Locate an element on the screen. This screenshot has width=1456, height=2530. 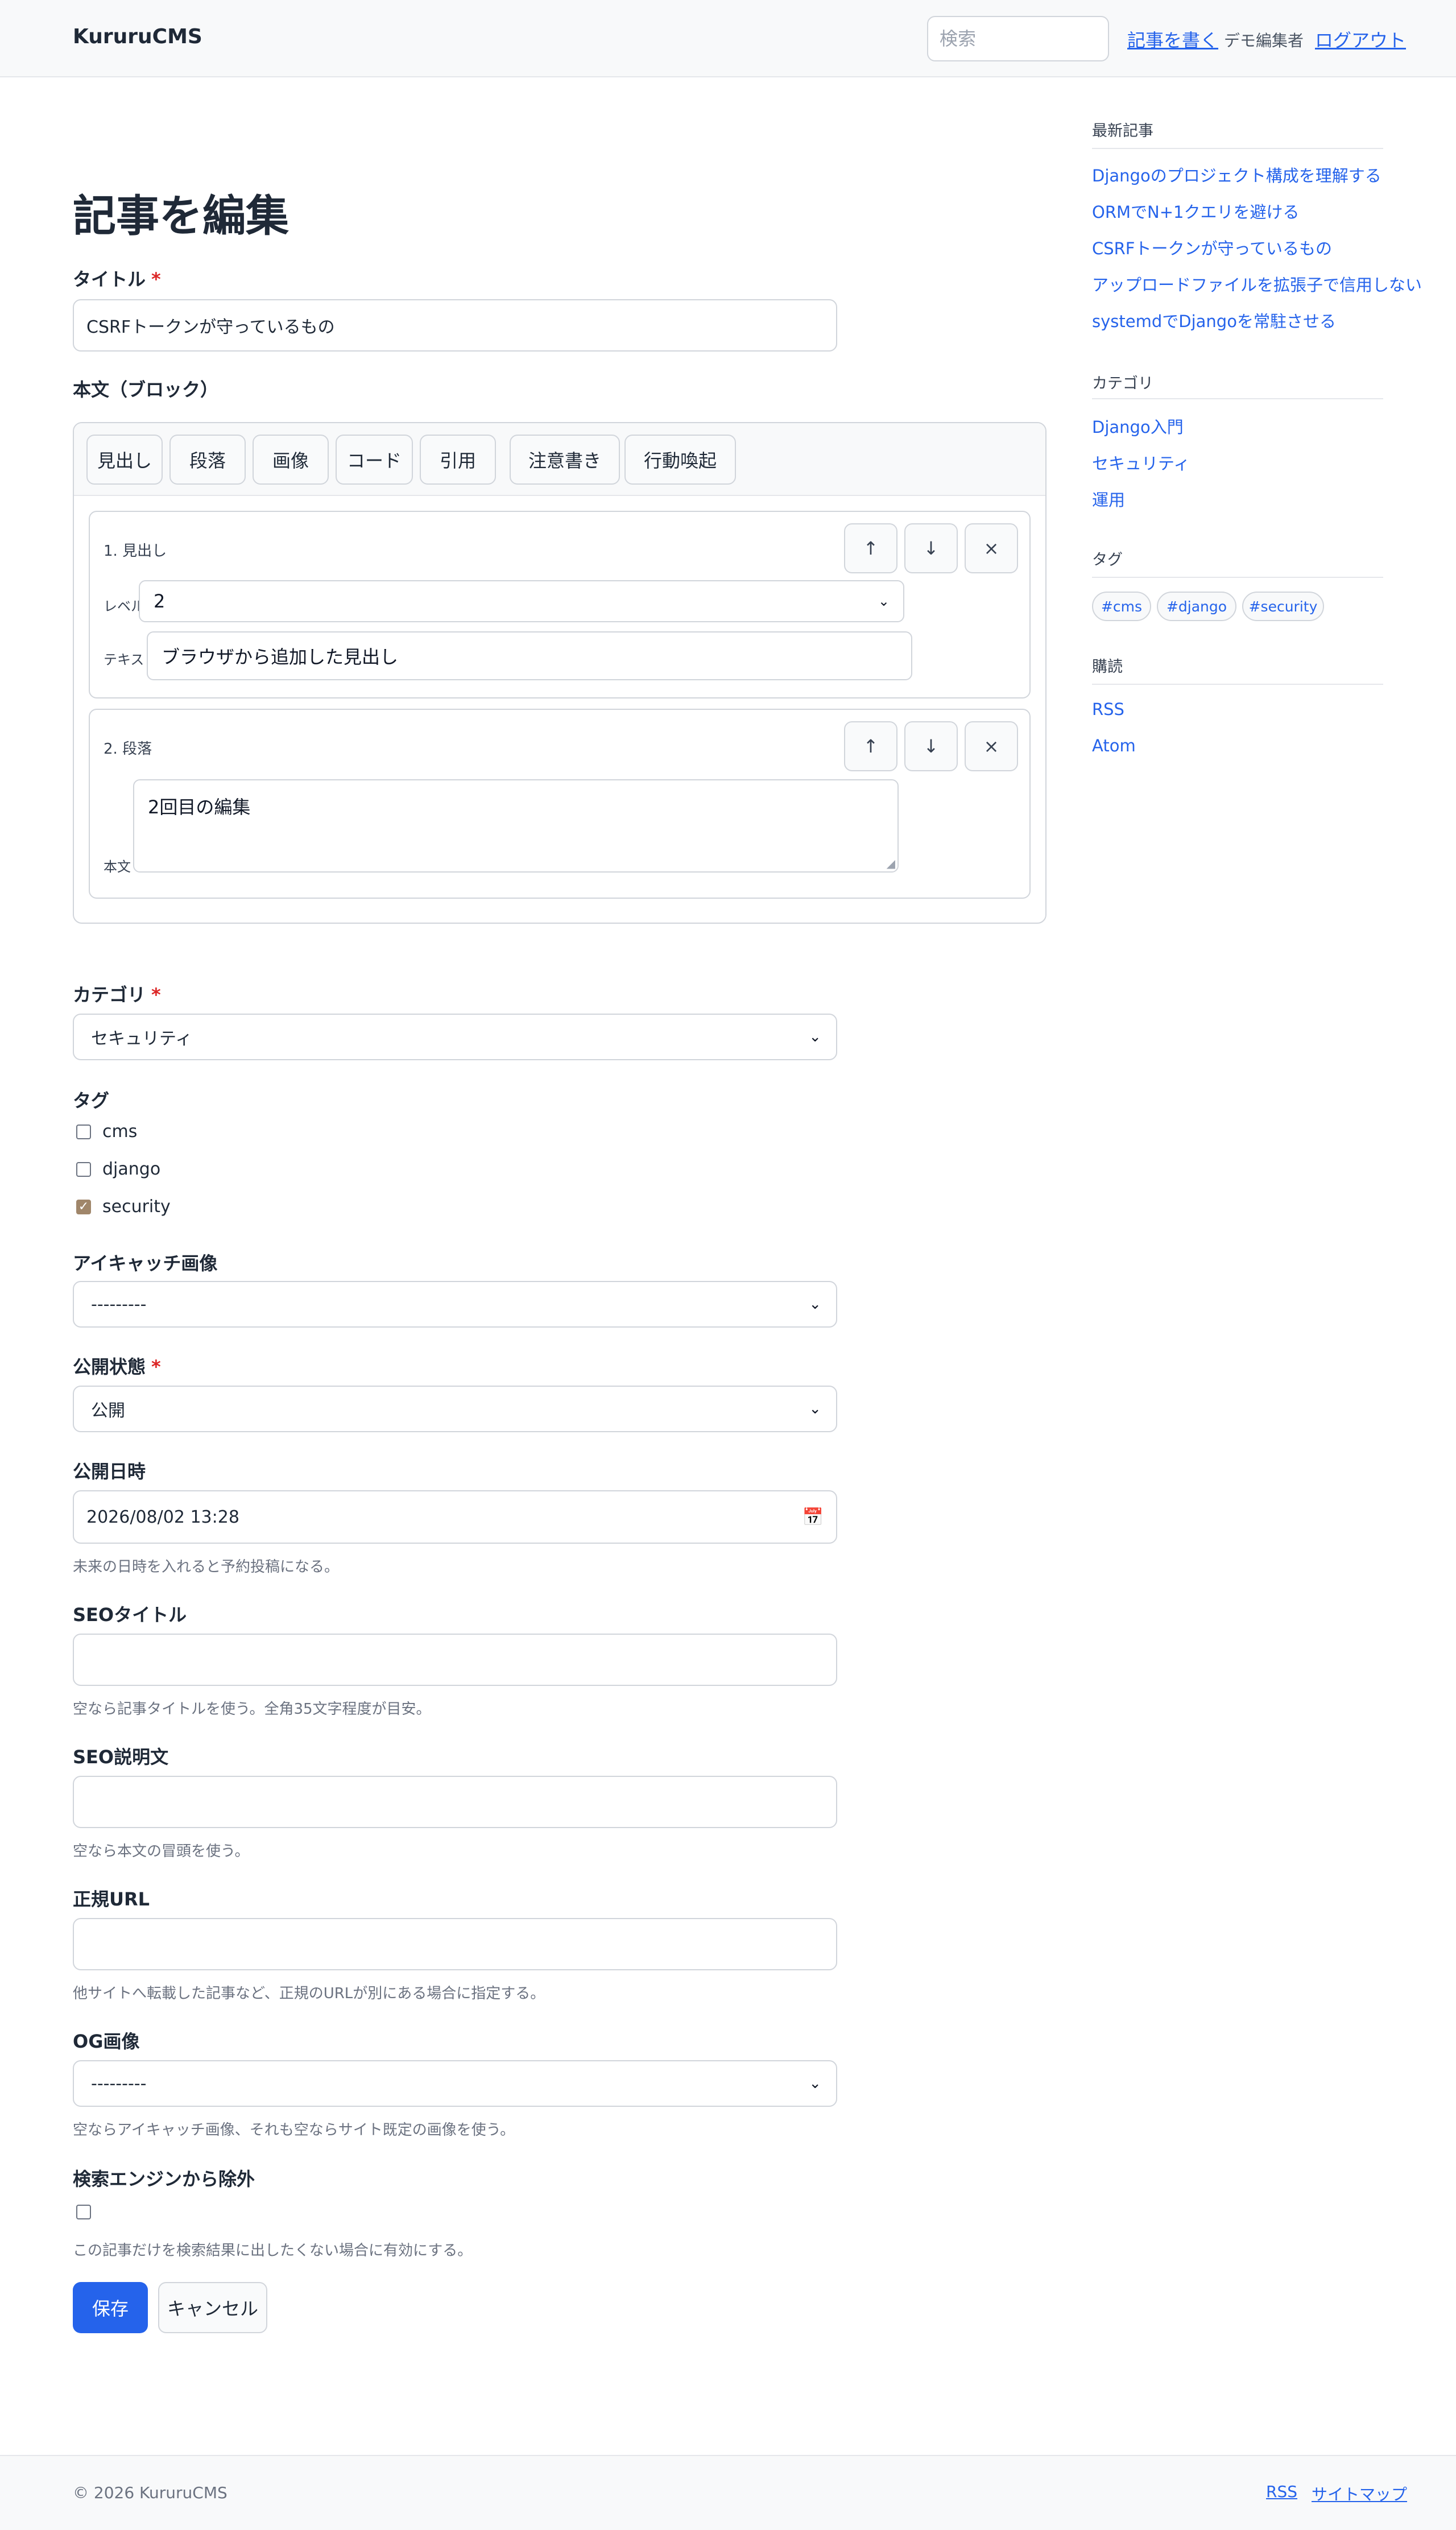
site-brand: KururuCMS is located at coordinates (137, 36).